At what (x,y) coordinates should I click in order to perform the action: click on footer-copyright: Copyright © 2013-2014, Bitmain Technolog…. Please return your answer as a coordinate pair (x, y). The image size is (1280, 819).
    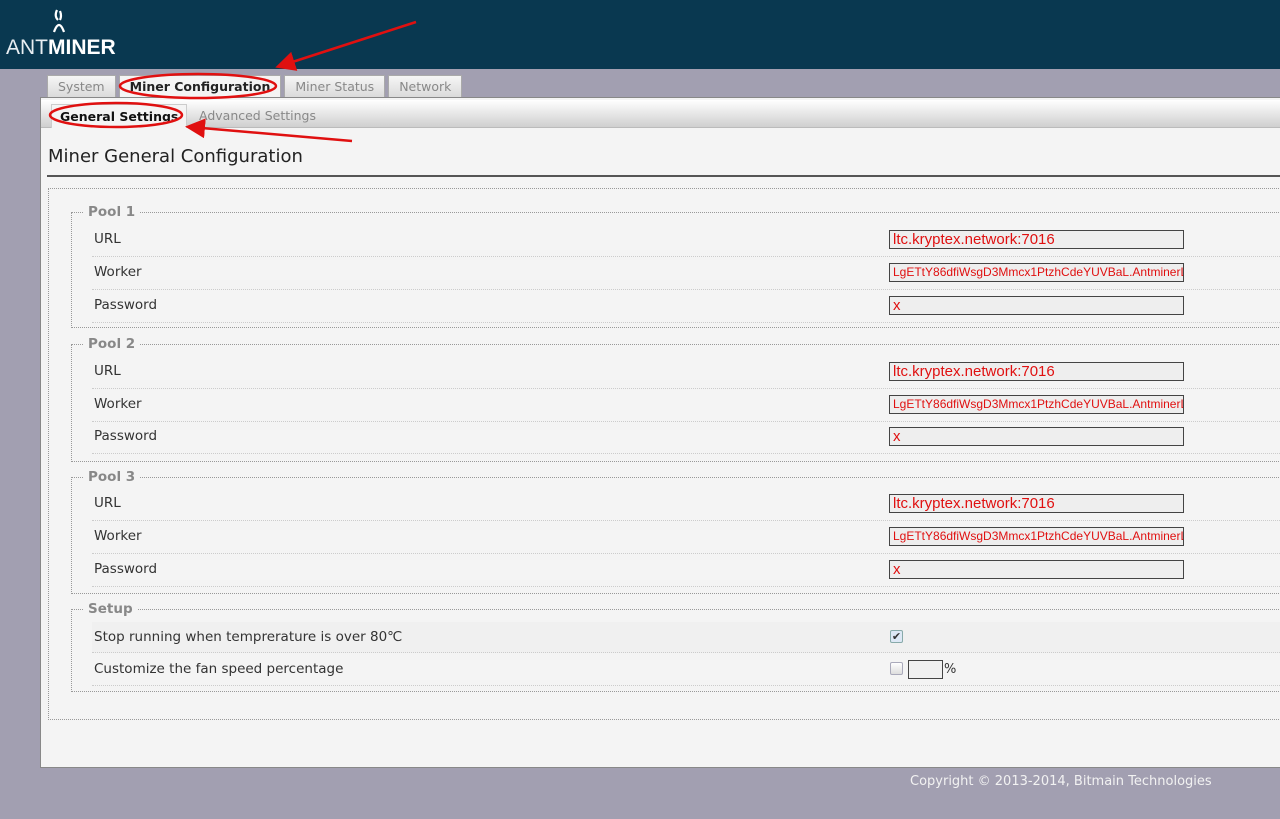
    Looking at the image, I should click on (1061, 781).